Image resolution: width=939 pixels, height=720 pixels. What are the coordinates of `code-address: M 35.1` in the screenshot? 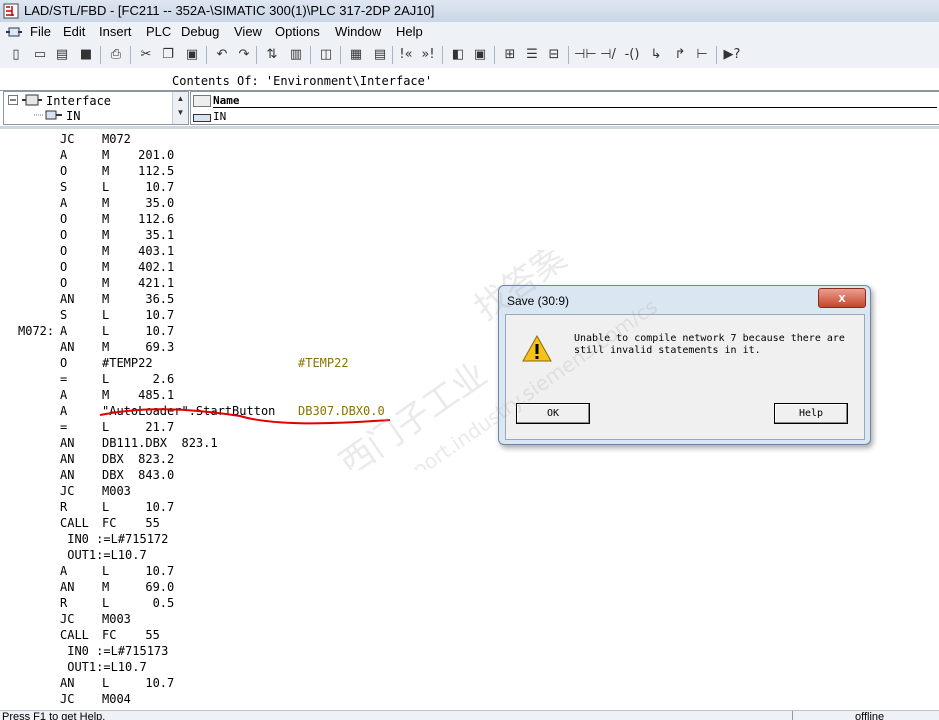 It's located at (138, 235).